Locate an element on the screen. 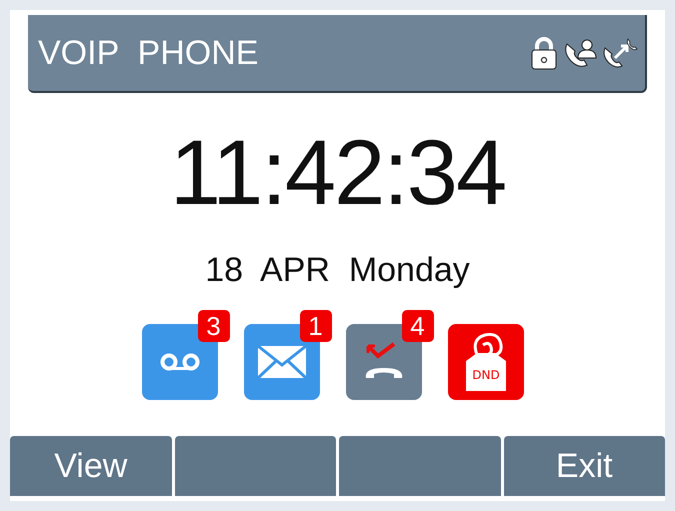 This screenshot has height=511, width=675. title-text: VOIP PHONE is located at coordinates (148, 53).